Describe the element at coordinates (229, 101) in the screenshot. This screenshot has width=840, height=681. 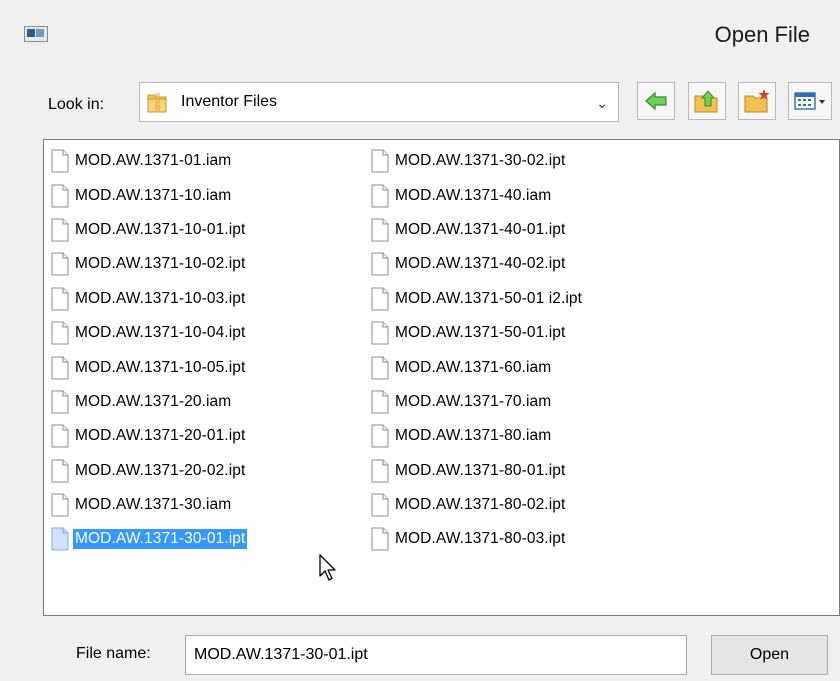
I see `look-in-value: Inventor Files` at that location.